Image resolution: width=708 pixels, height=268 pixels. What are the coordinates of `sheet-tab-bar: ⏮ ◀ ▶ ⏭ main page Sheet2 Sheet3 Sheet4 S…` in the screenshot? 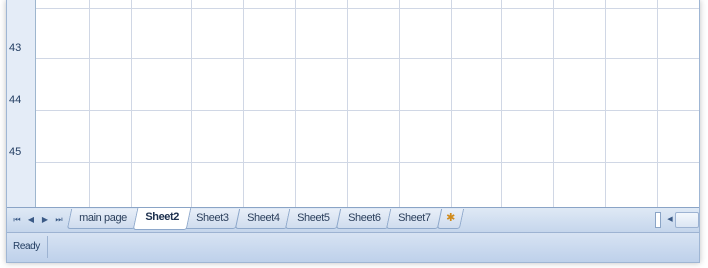 It's located at (353, 219).